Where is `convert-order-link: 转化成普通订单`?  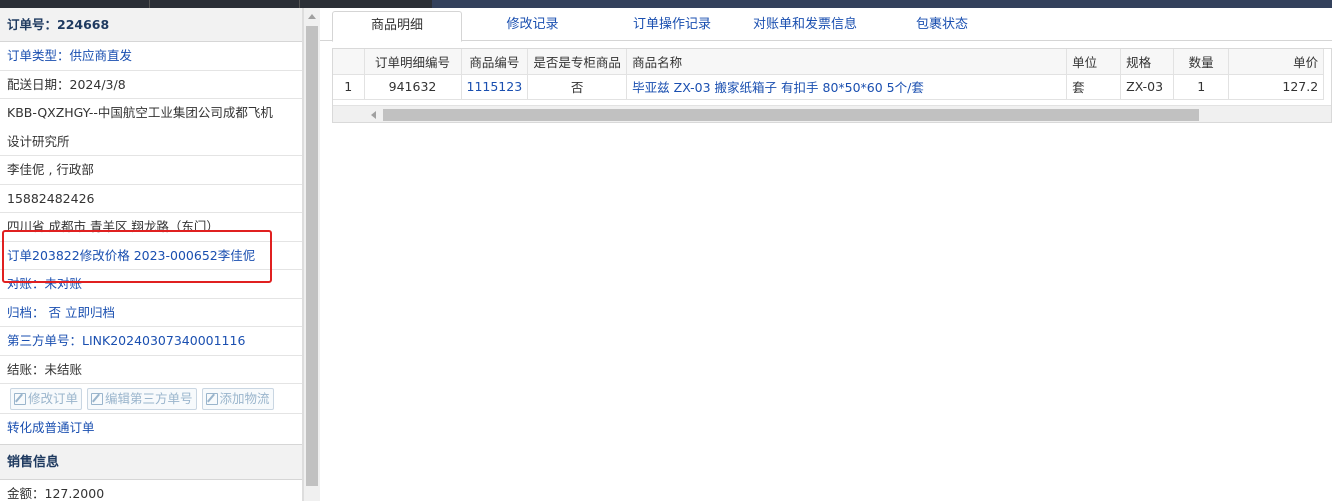
convert-order-link: 转化成普通订单 is located at coordinates (151, 428).